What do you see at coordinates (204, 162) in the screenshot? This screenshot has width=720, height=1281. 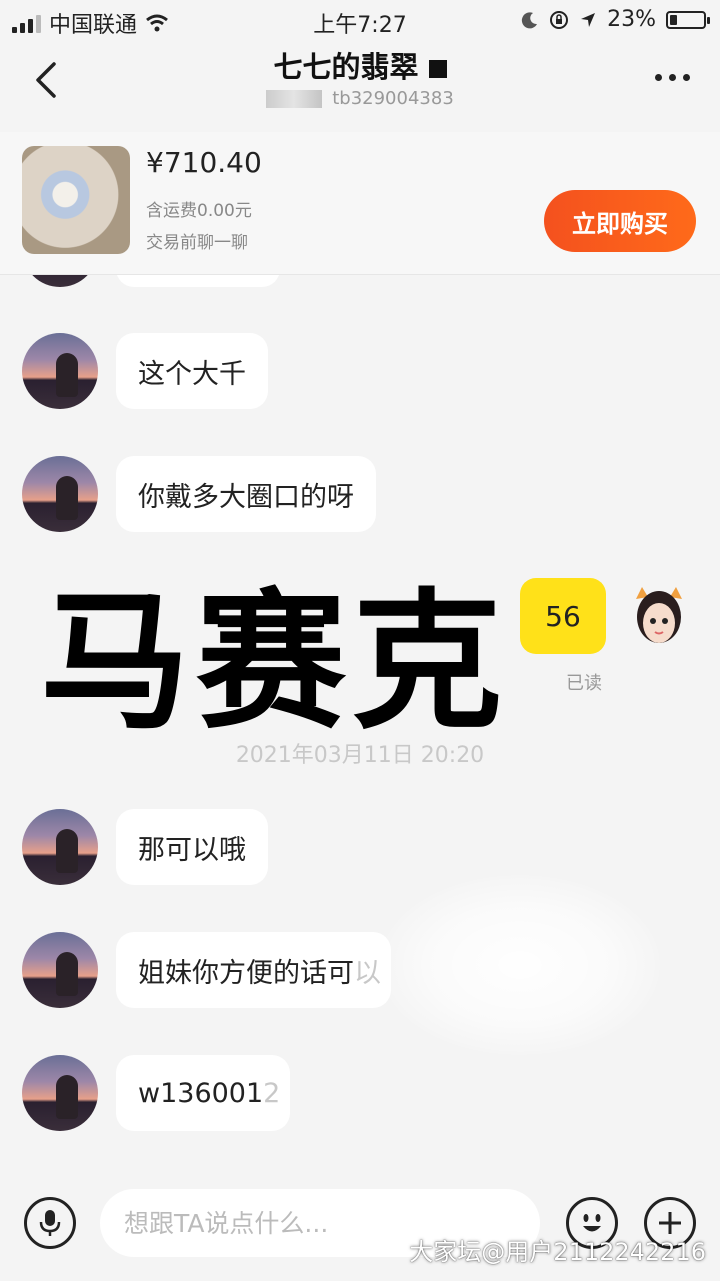 I see `product-price: ¥710.40` at bounding box center [204, 162].